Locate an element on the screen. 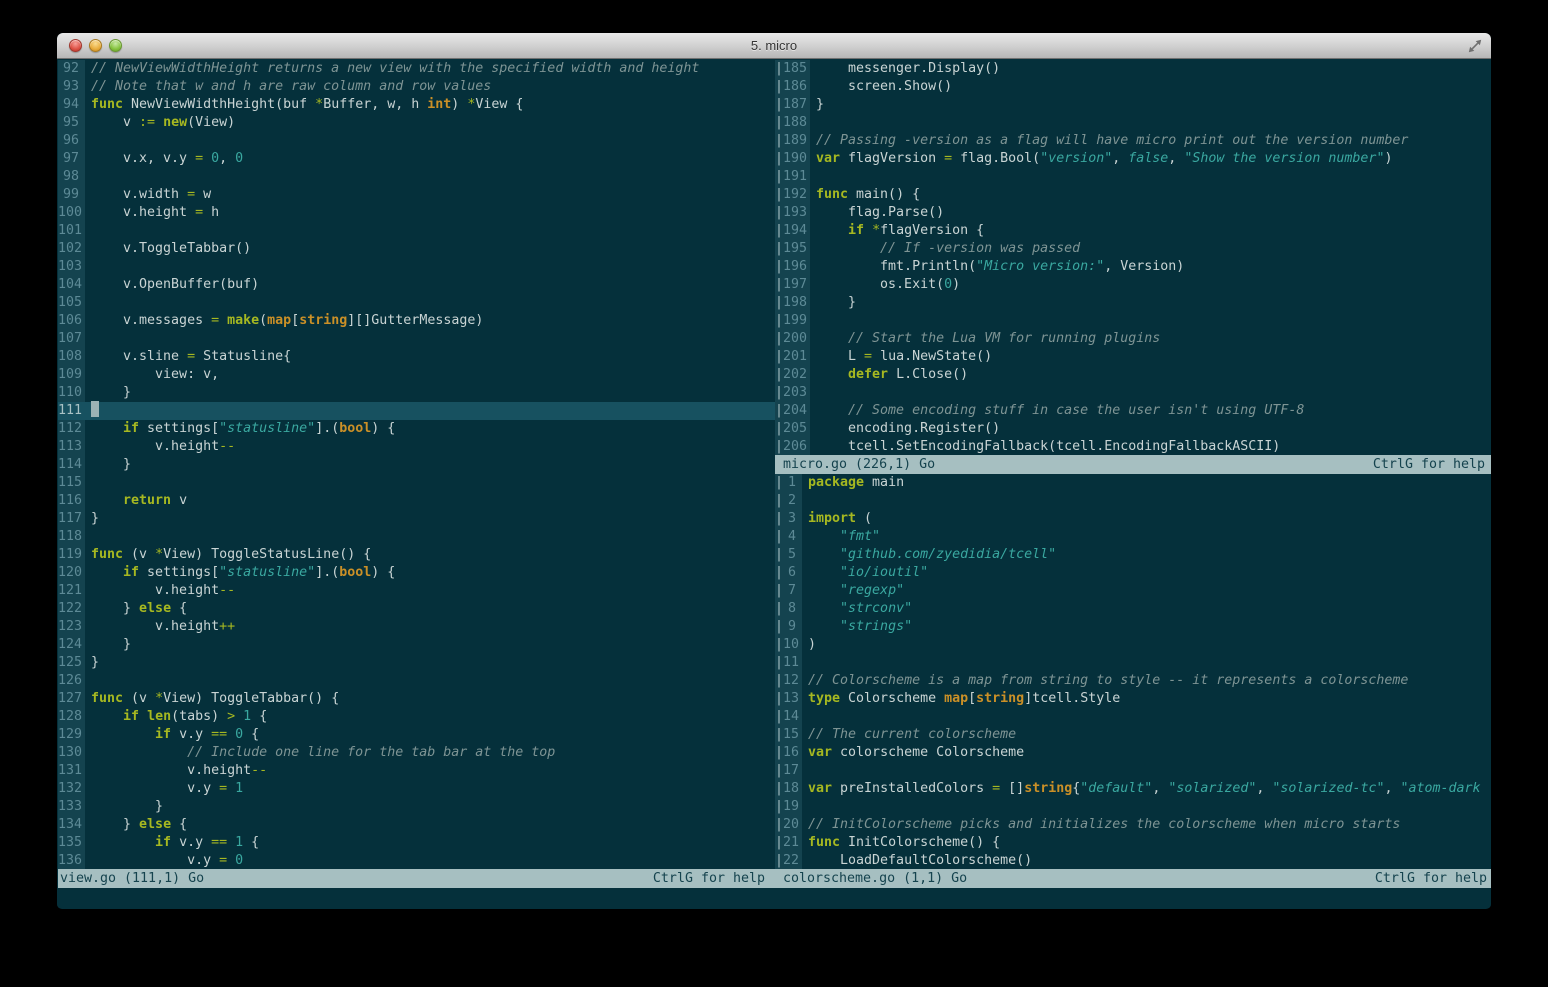  code-line: 129 if v.y == 0 { is located at coordinates (416, 735).